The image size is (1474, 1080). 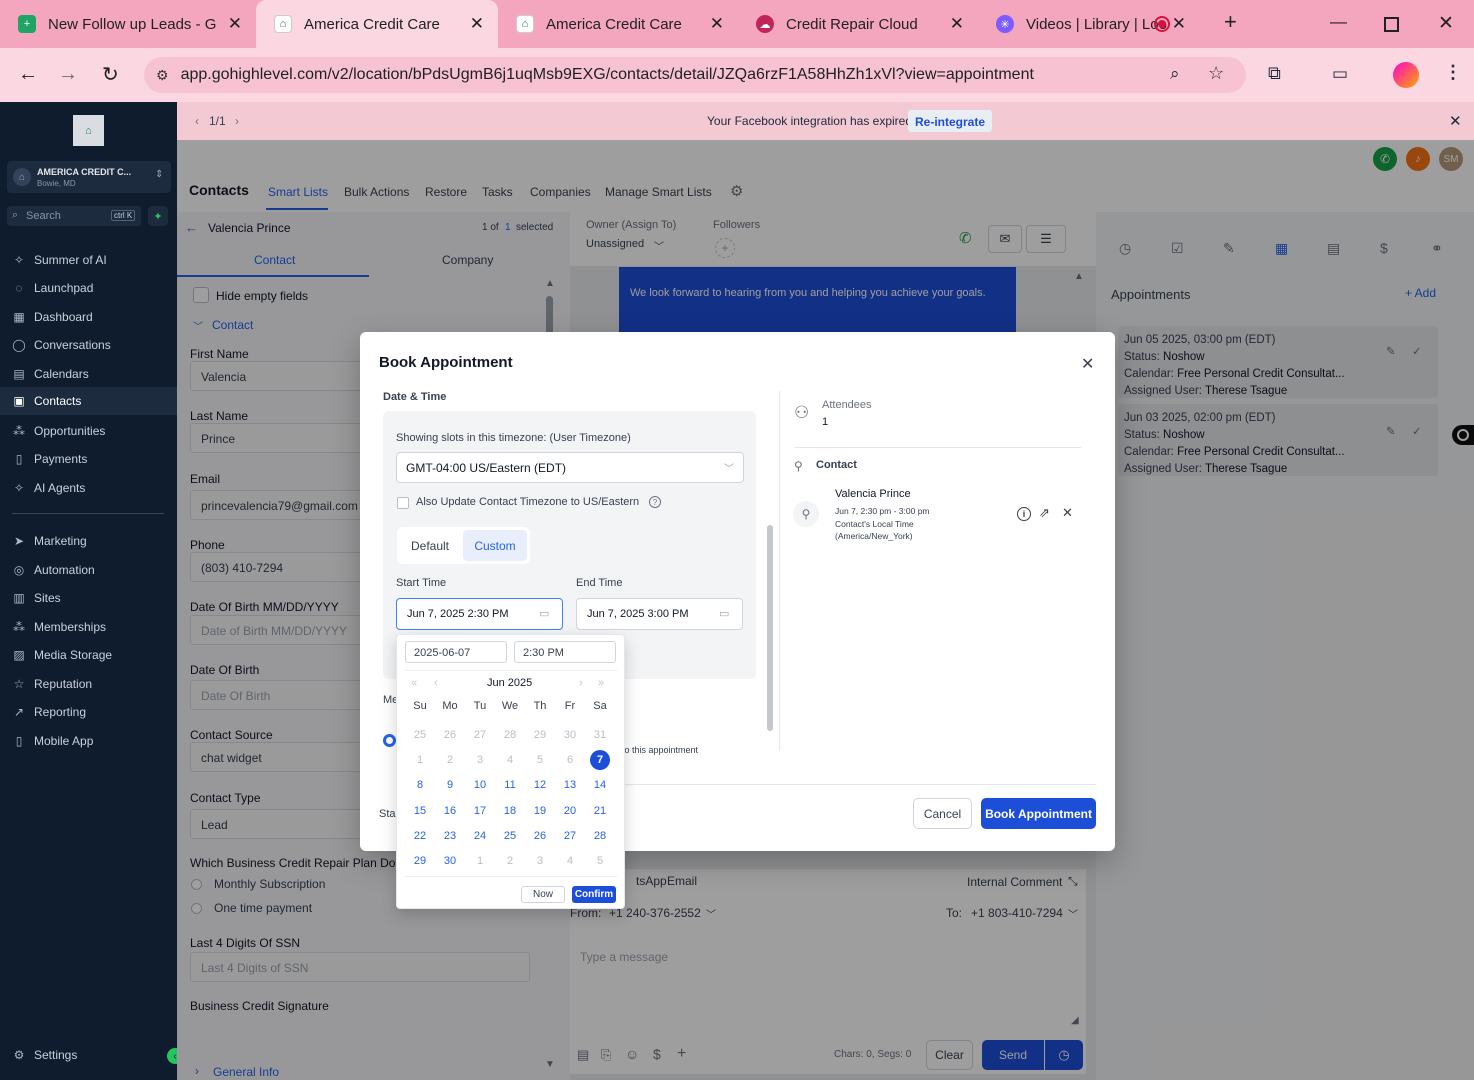 I want to click on cancel-button: Cancel, so click(x=942, y=813).